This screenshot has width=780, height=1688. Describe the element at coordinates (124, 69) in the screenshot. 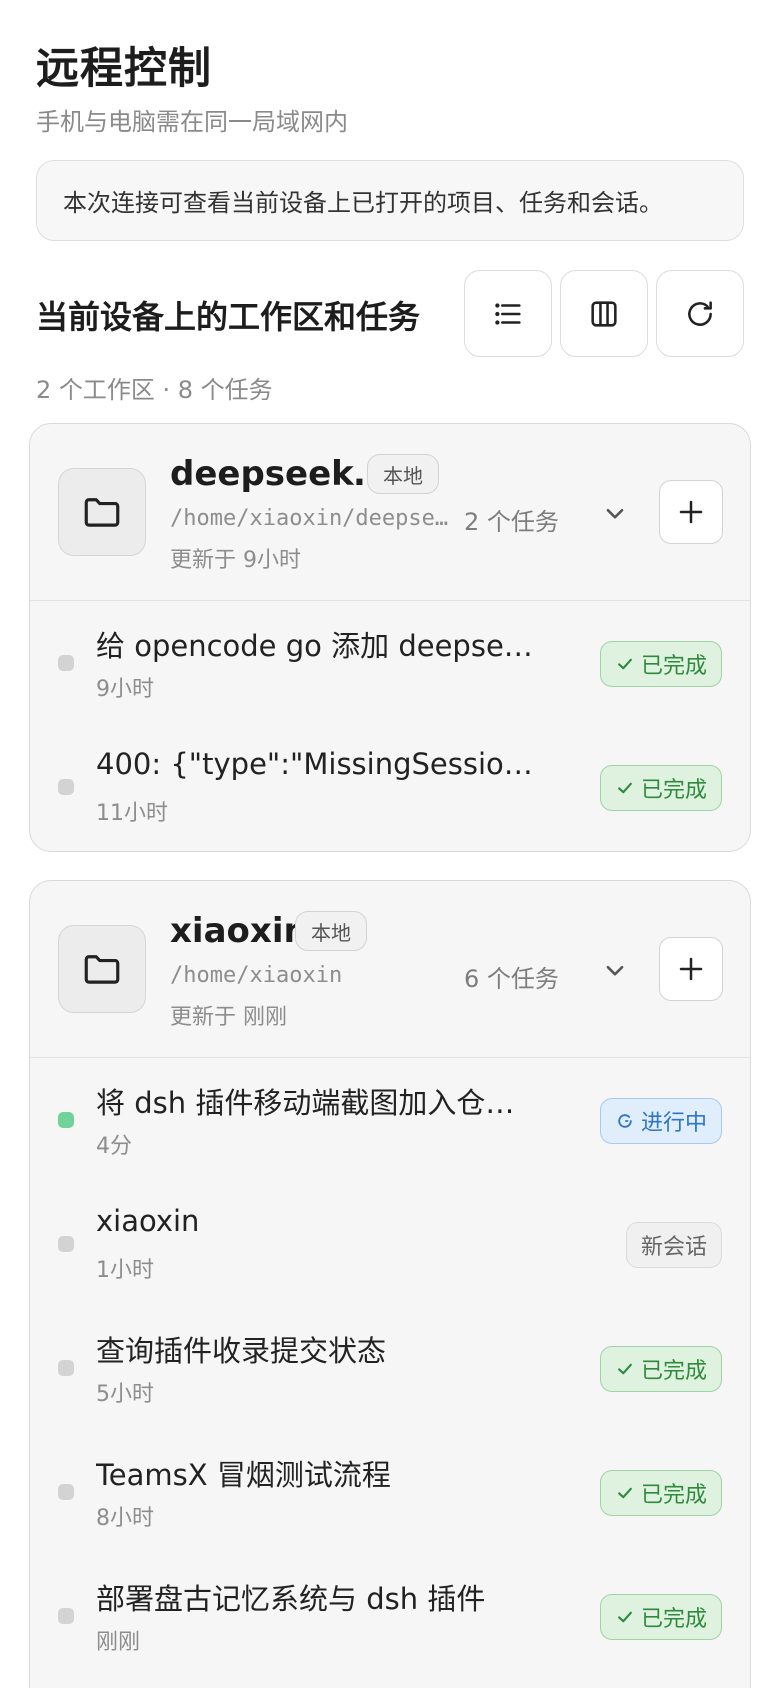

I see `page-title: 远程控制` at that location.